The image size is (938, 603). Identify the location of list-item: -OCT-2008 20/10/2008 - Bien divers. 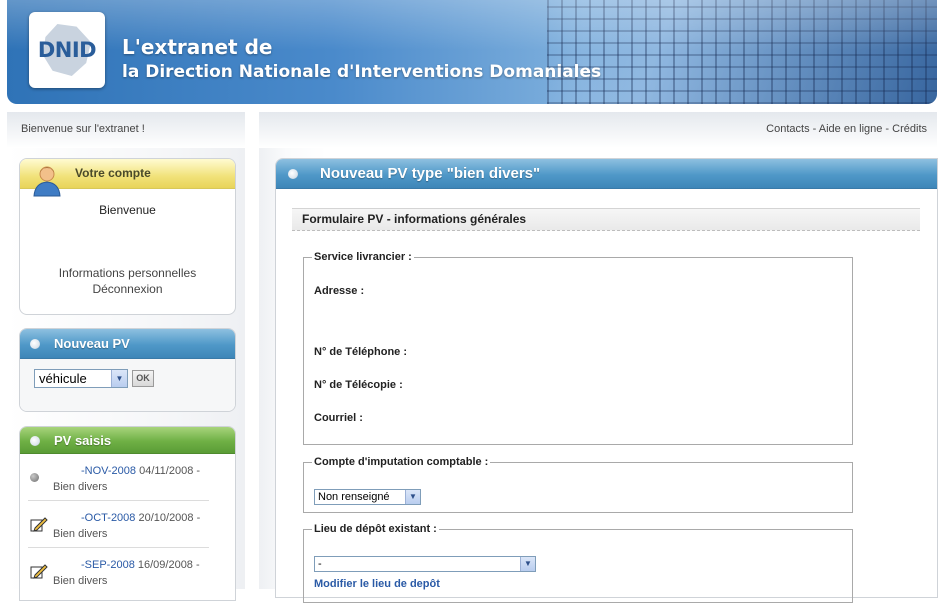
(118, 524).